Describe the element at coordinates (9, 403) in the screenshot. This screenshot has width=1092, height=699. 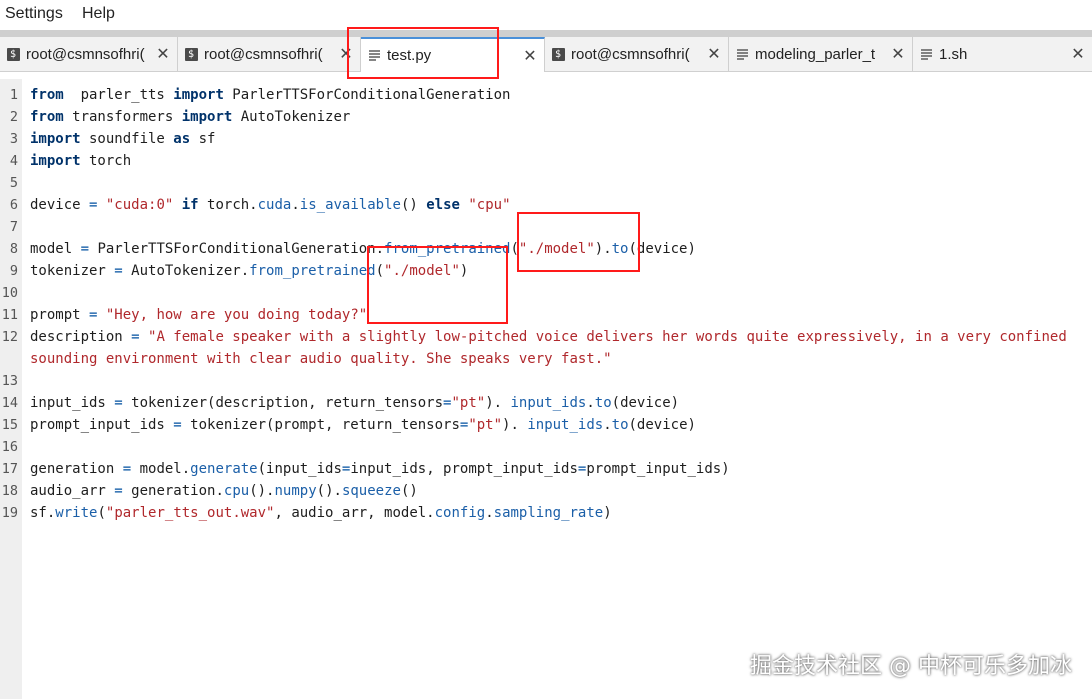
I see `line-number: 14` at that location.